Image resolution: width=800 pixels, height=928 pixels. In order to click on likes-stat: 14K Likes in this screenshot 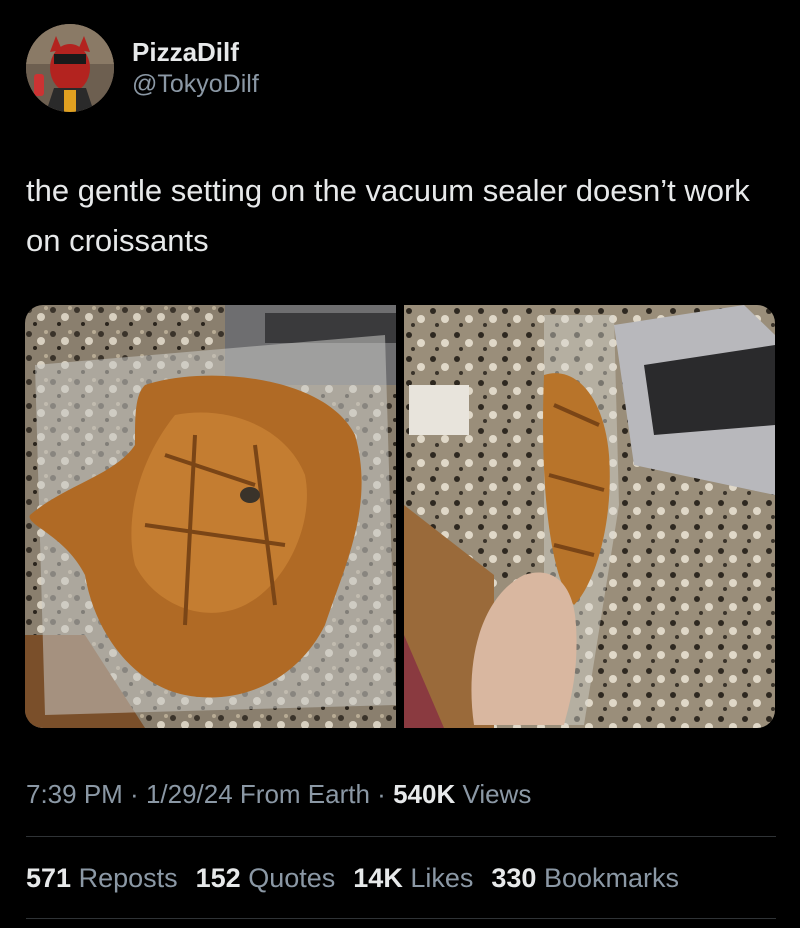, I will do `click(413, 878)`.